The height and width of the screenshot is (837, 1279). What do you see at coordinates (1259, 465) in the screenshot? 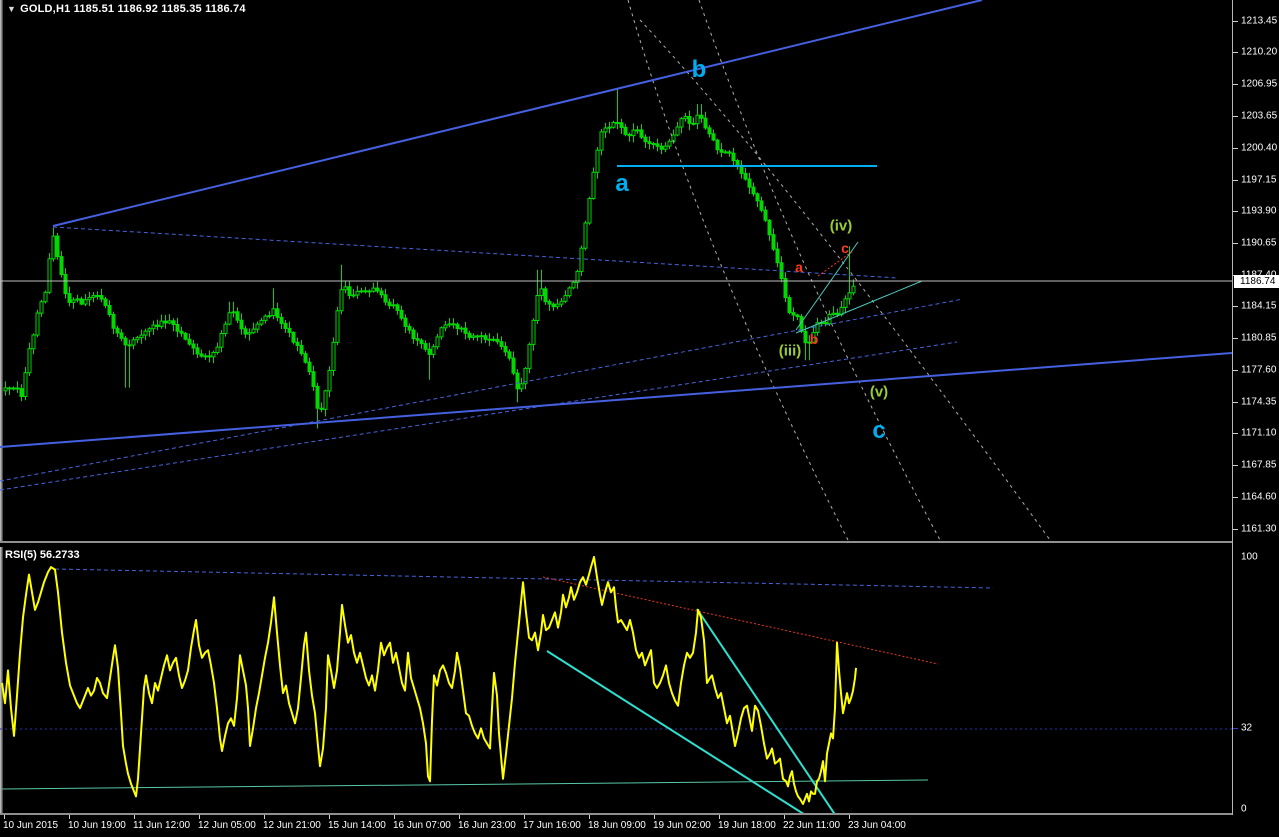
I see `price-tick-label: 1167.85` at bounding box center [1259, 465].